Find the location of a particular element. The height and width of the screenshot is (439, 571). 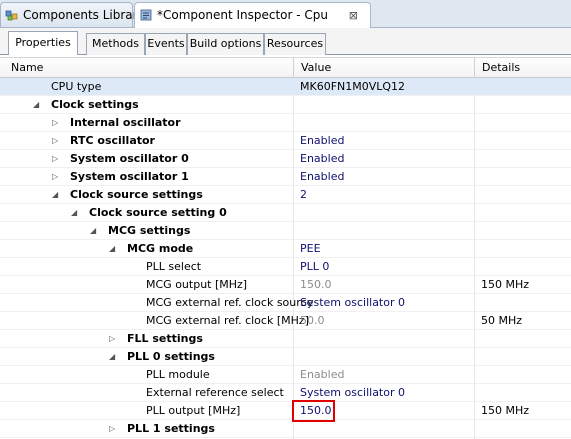

close-tab-icon: ⊠ is located at coordinates (353, 15).